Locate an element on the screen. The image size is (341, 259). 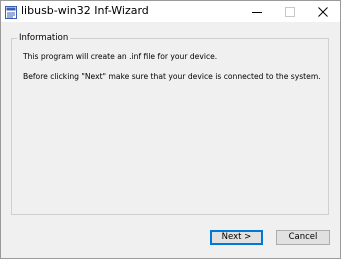
minimize-icon is located at coordinates (257, 12).